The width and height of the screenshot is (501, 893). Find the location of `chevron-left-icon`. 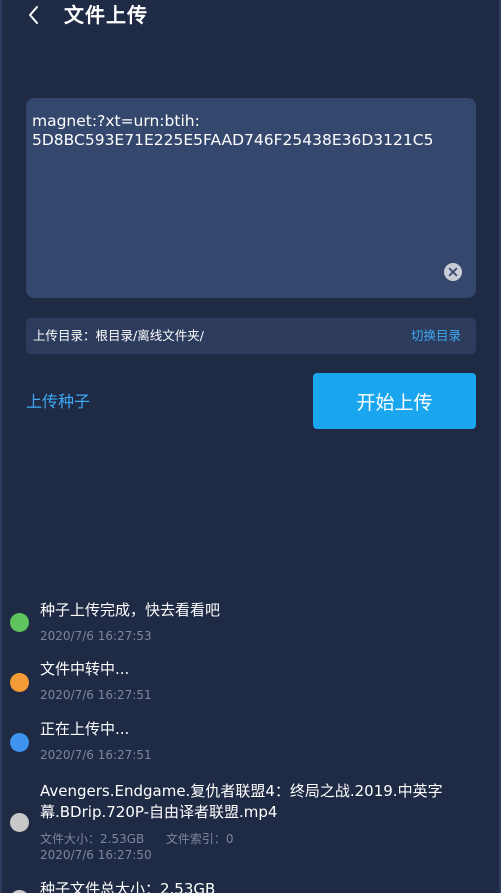

chevron-left-icon is located at coordinates (34, 15).